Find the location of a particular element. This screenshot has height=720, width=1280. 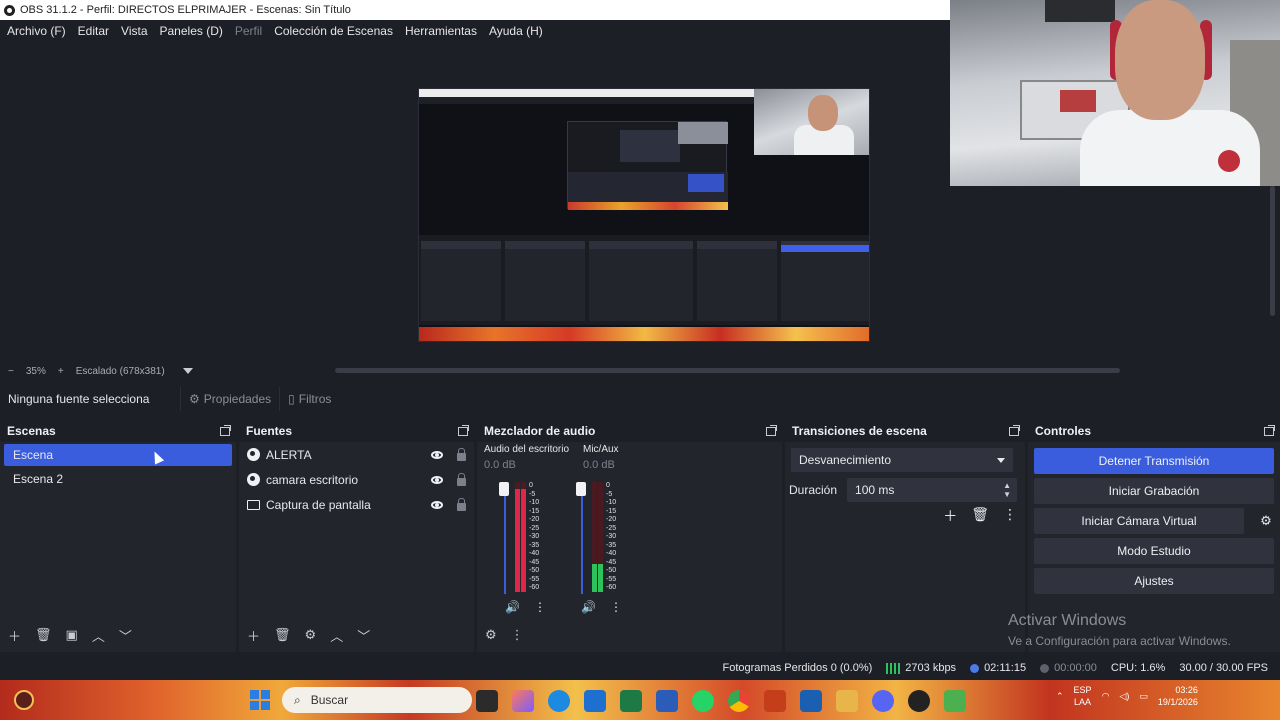

scale-mode: Escalado (678x381) is located at coordinates (120, 371).